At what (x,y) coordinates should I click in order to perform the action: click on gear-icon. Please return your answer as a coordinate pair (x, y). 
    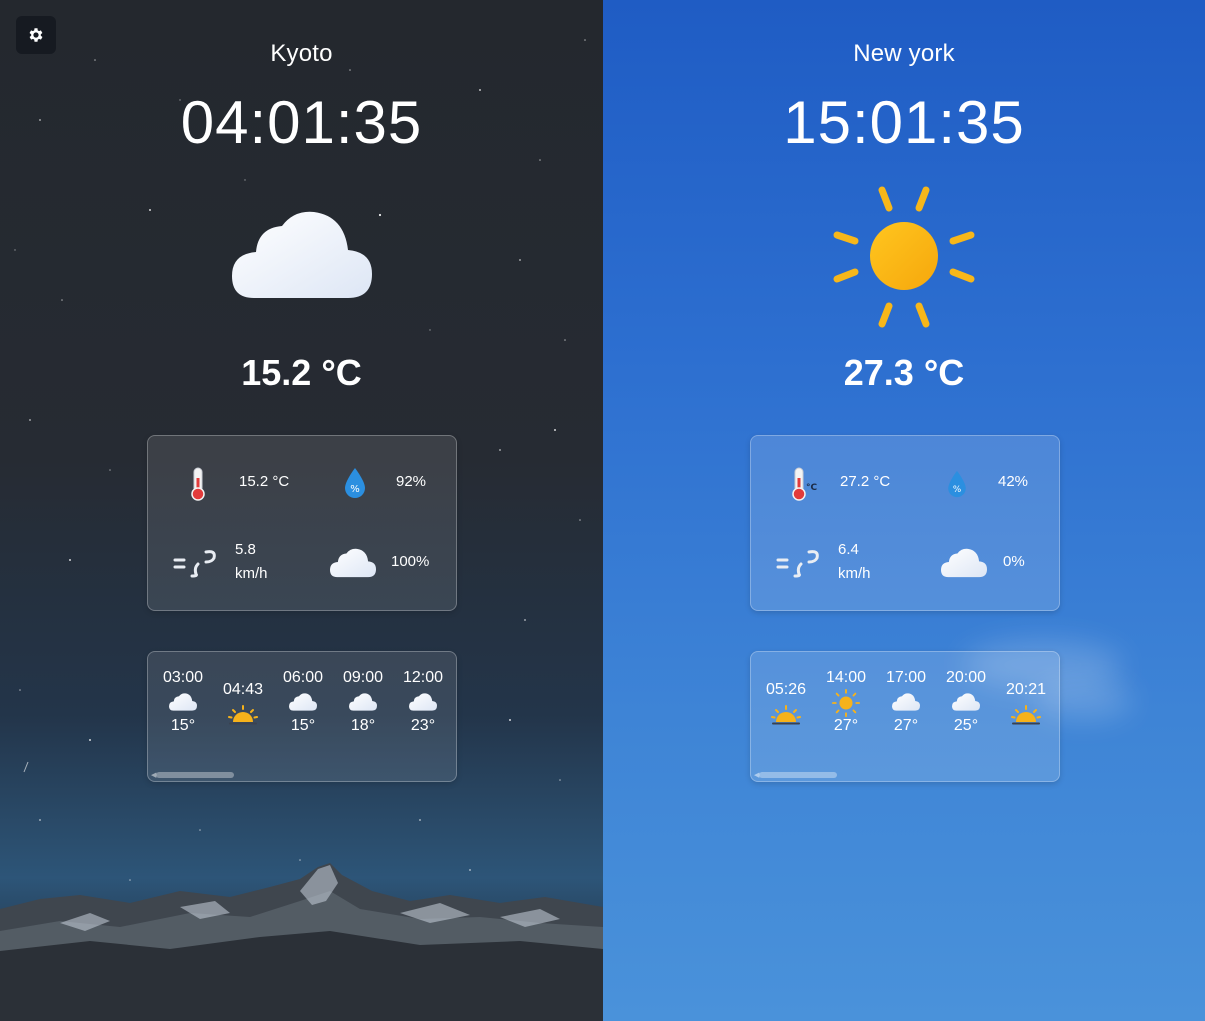
    Looking at the image, I should click on (36, 35).